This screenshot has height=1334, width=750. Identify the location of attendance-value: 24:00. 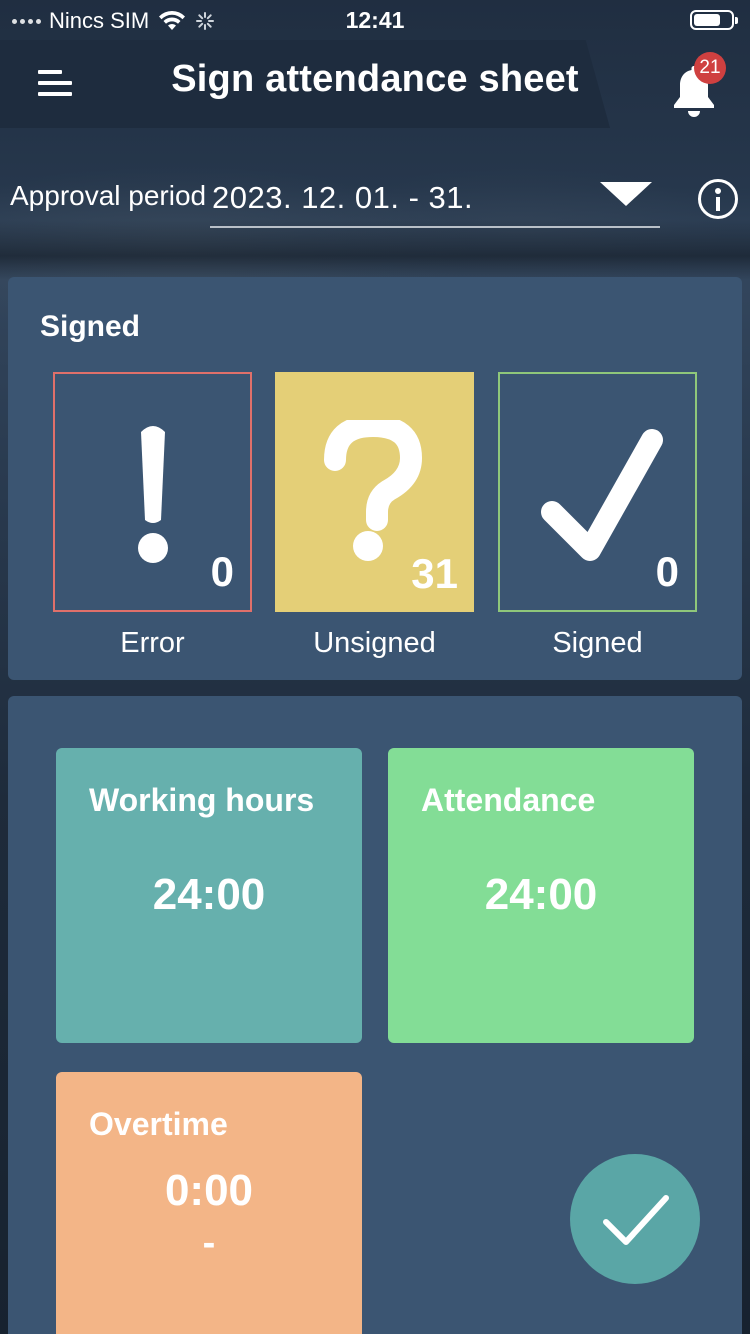
(541, 894).